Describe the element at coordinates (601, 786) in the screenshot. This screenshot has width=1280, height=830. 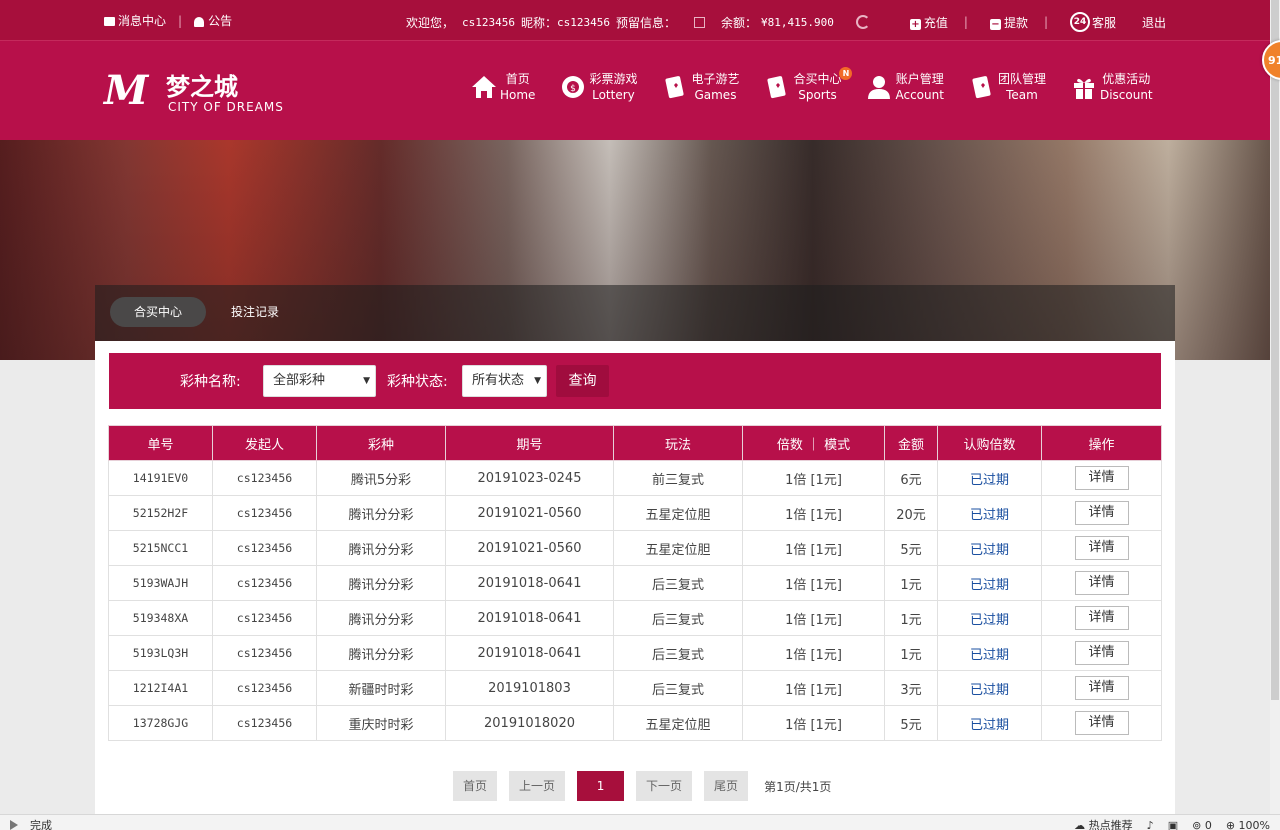
I see `current-page: 1` at that location.